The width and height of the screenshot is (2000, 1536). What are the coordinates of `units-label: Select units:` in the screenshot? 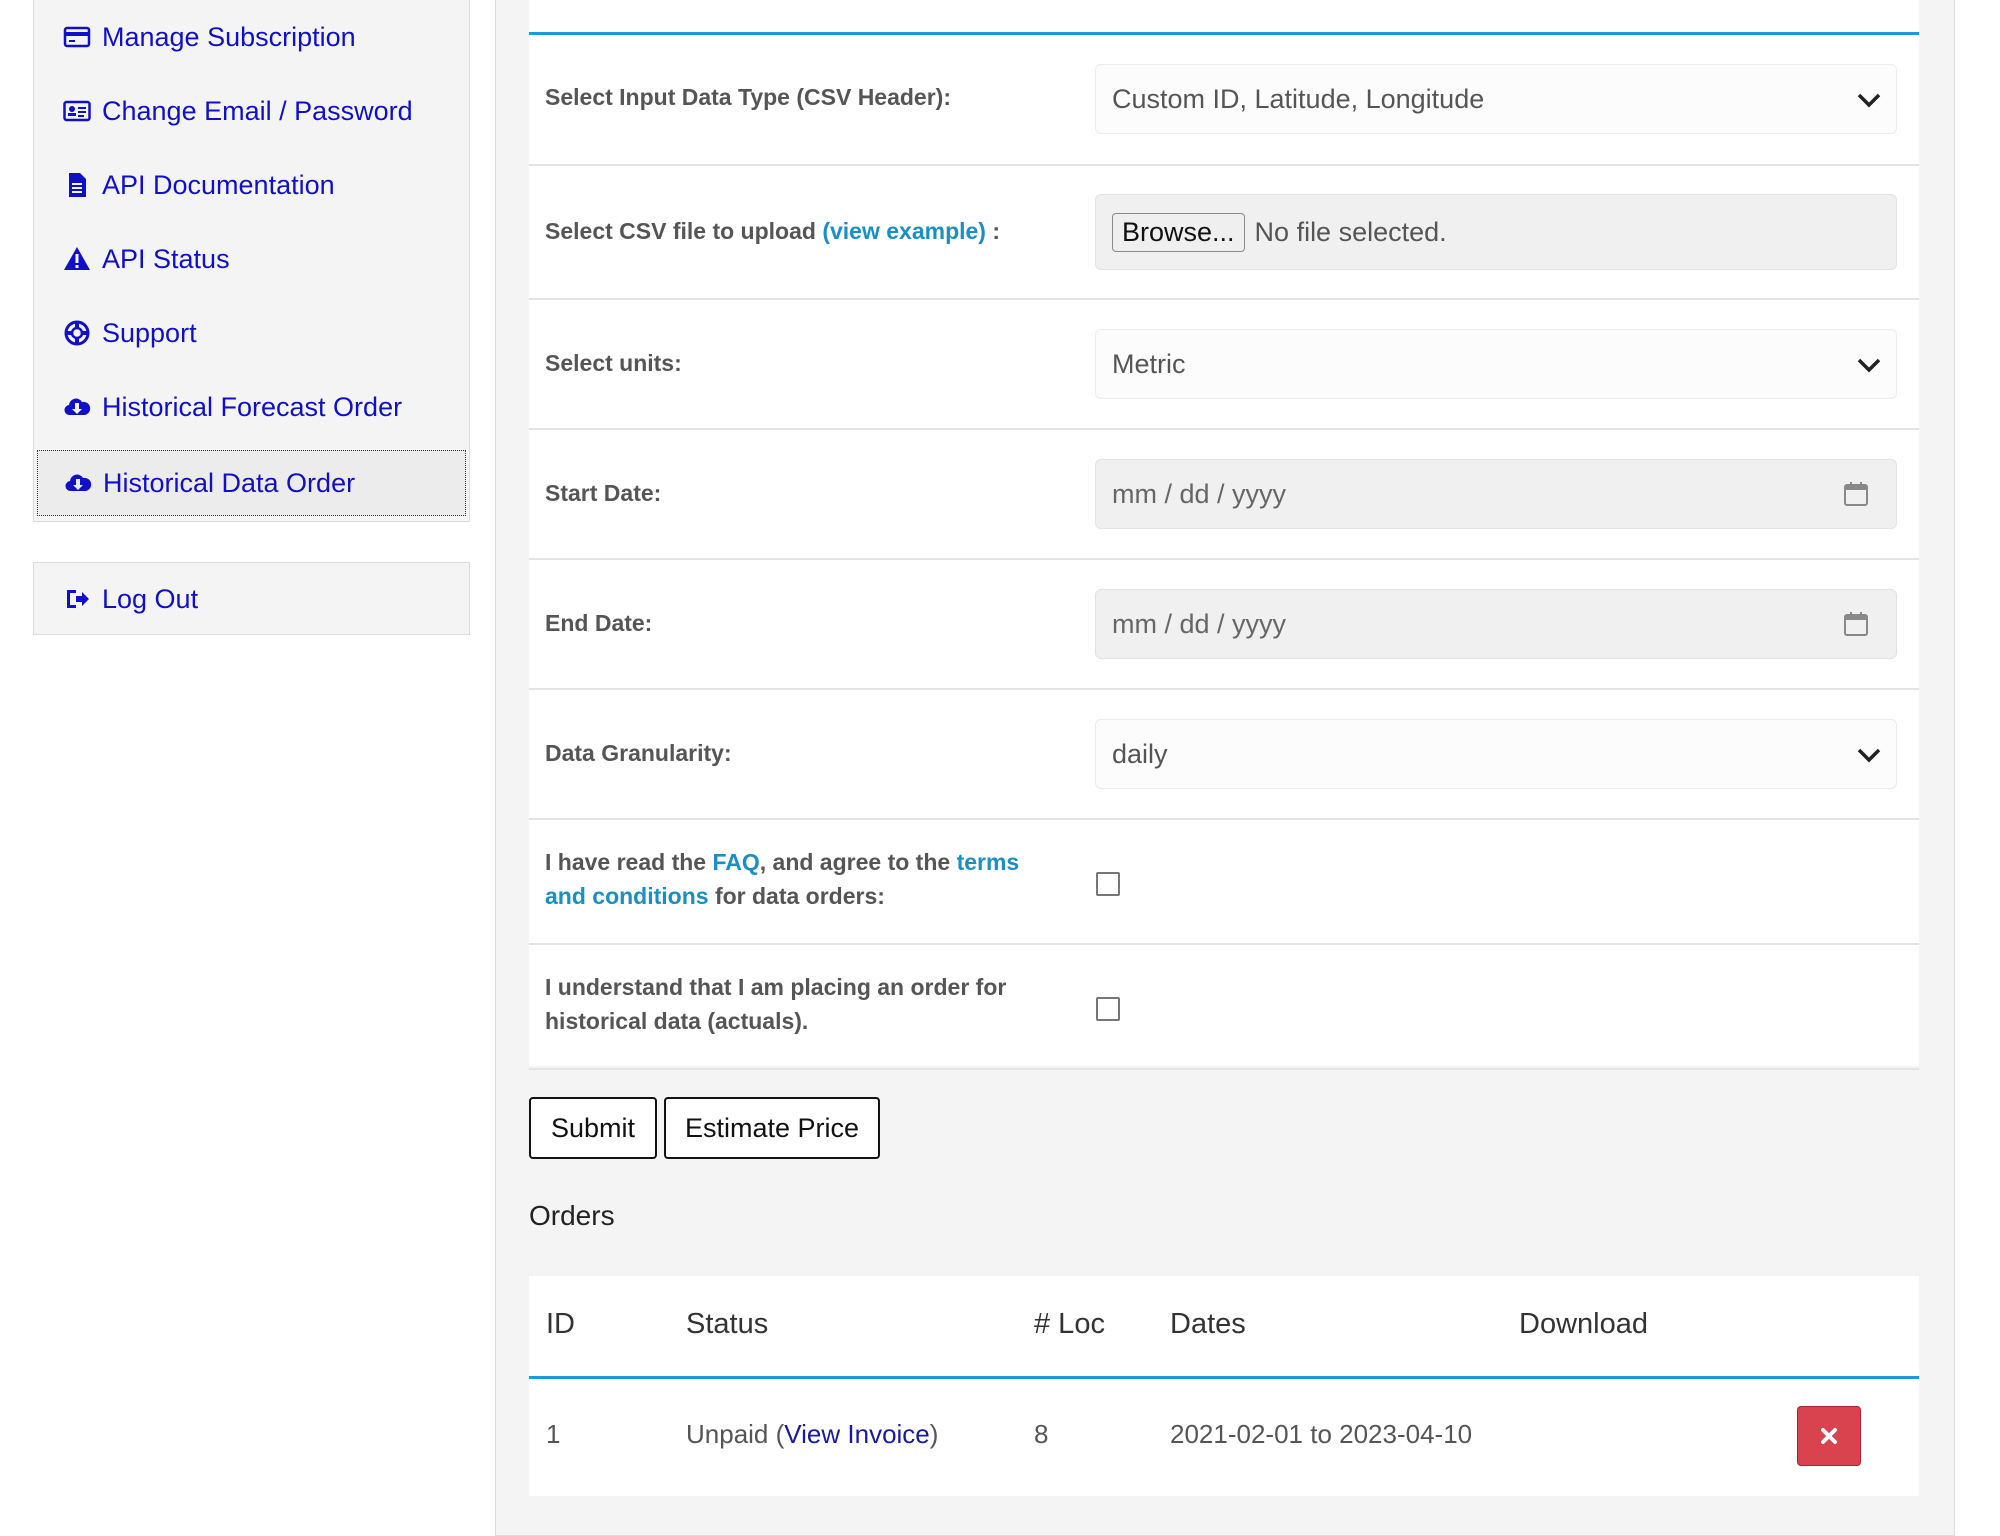 It's located at (613, 363).